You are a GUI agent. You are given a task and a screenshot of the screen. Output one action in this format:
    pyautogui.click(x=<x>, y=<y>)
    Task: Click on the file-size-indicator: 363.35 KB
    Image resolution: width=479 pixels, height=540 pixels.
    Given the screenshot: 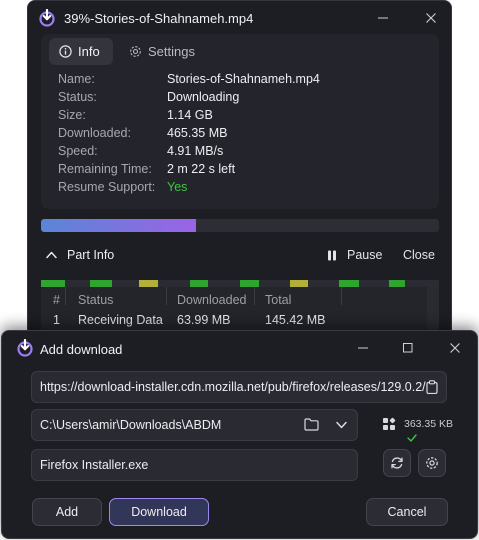 What is the action you would take?
    pyautogui.click(x=417, y=424)
    